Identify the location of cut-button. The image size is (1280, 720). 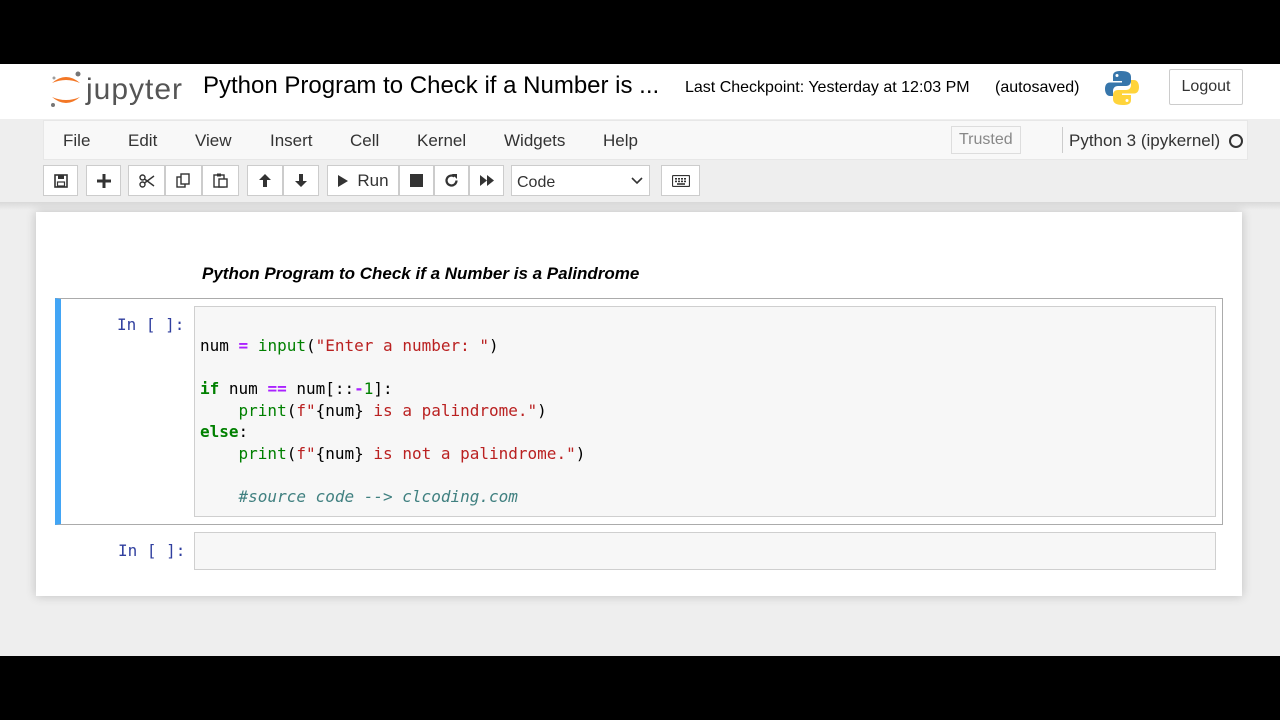
(146, 180).